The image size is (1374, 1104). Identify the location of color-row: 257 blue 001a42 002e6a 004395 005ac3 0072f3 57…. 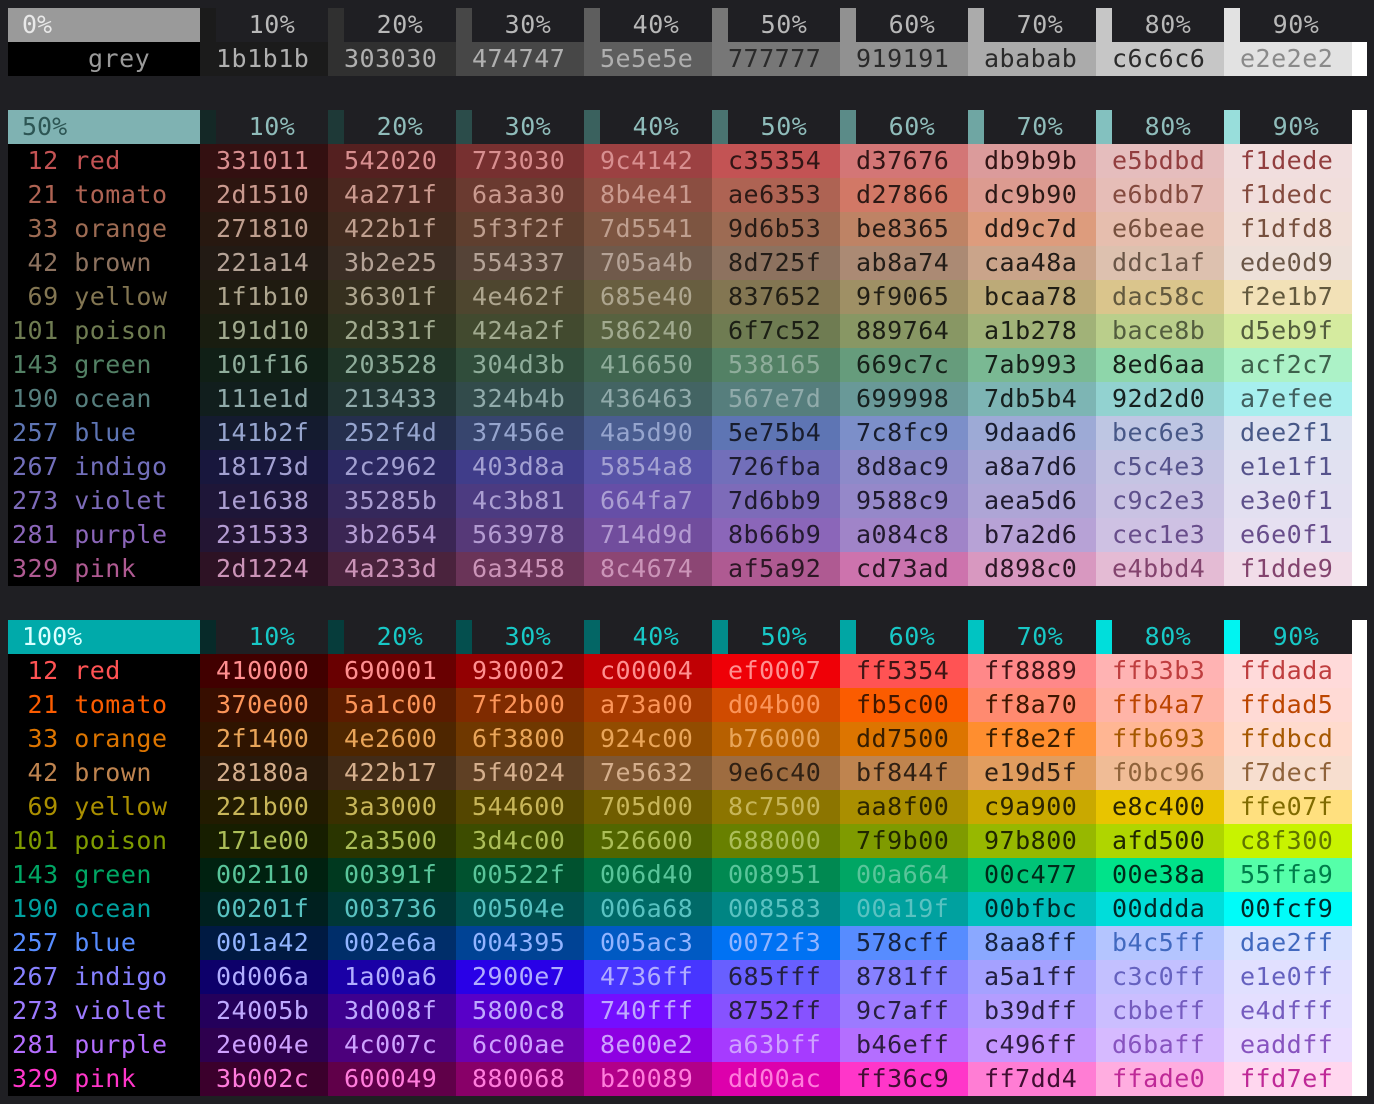
(687, 943).